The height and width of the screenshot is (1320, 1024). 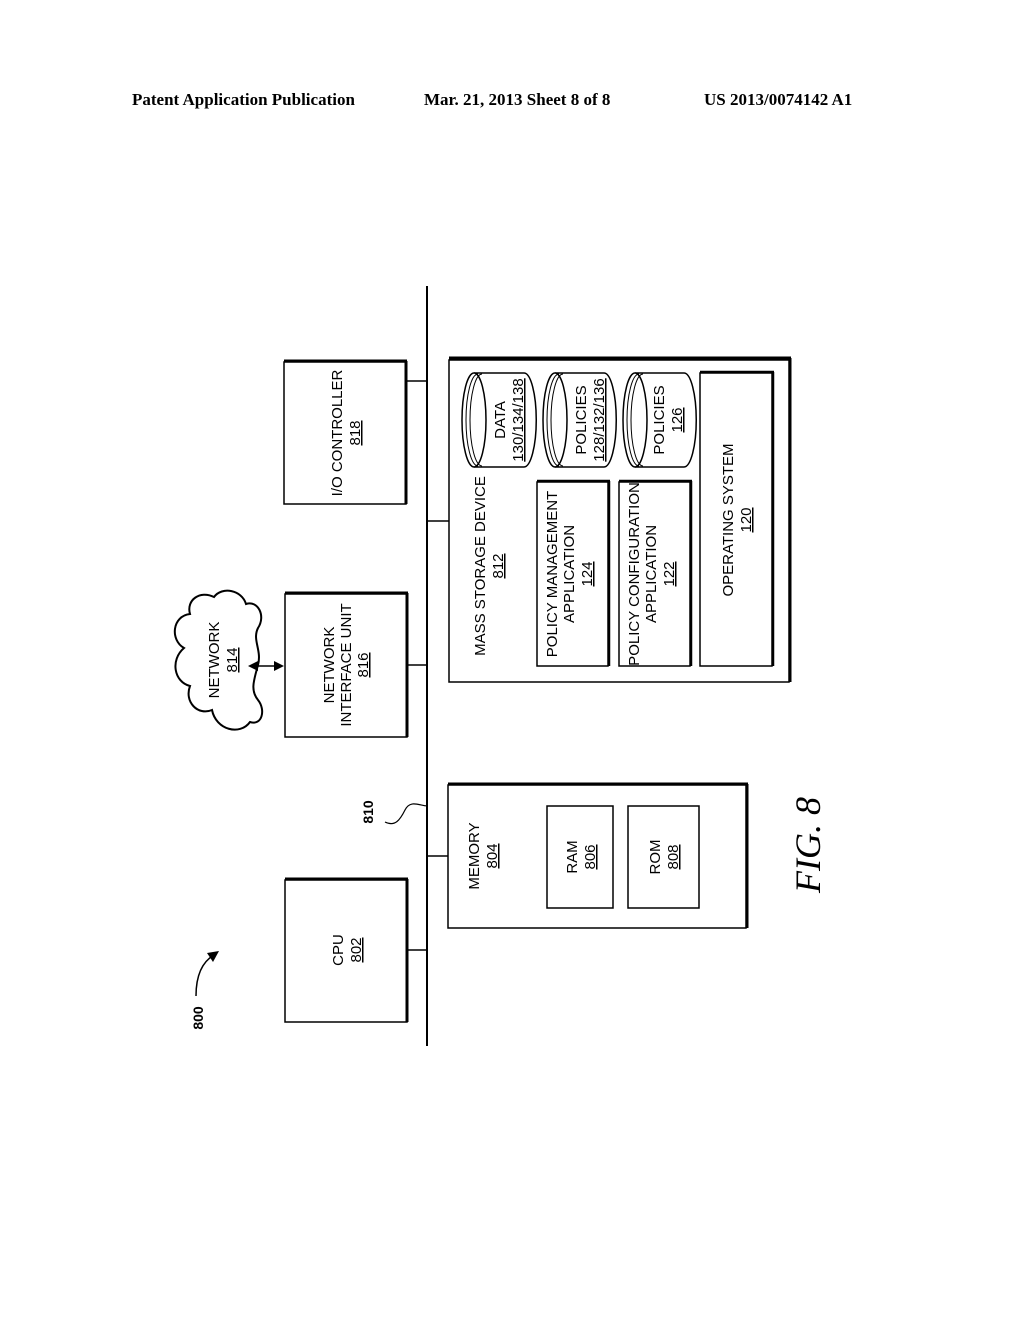 What do you see at coordinates (728, 519) in the screenshot?
I see `operating-system-label: OPERATING SYSTEM` at bounding box center [728, 519].